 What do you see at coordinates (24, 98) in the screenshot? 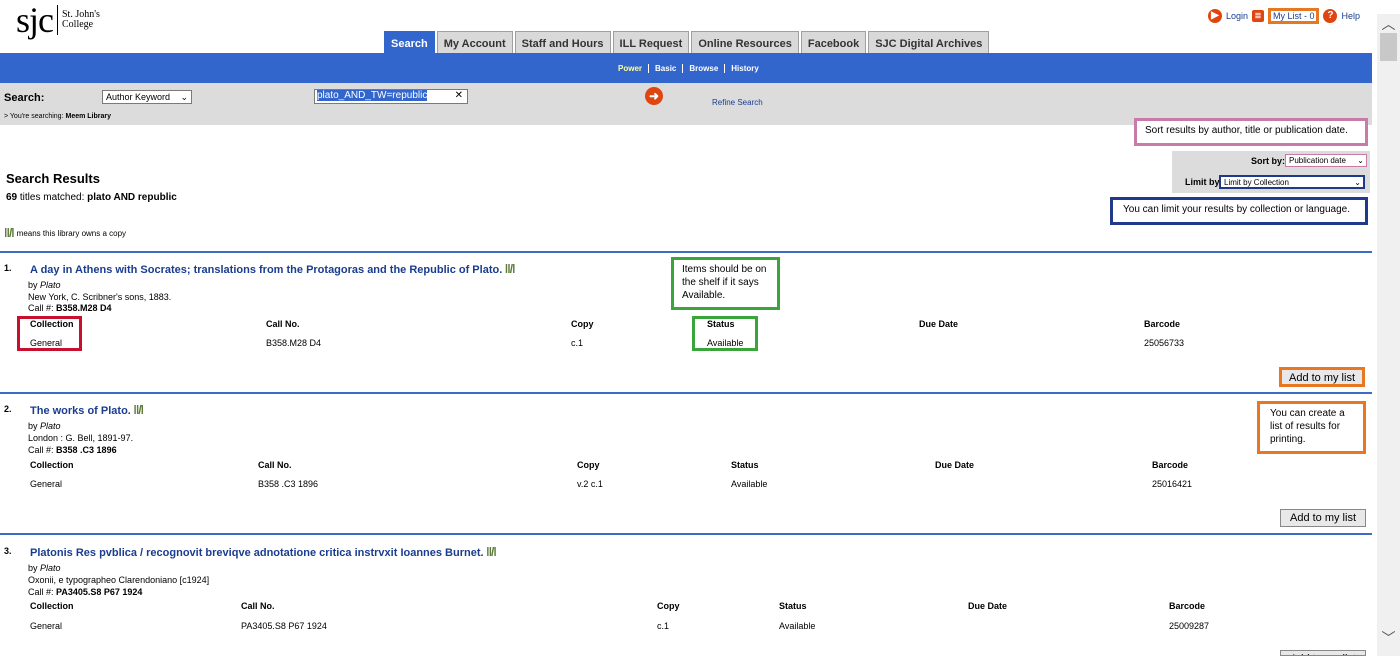
I see `search-label: Search:` at bounding box center [24, 98].